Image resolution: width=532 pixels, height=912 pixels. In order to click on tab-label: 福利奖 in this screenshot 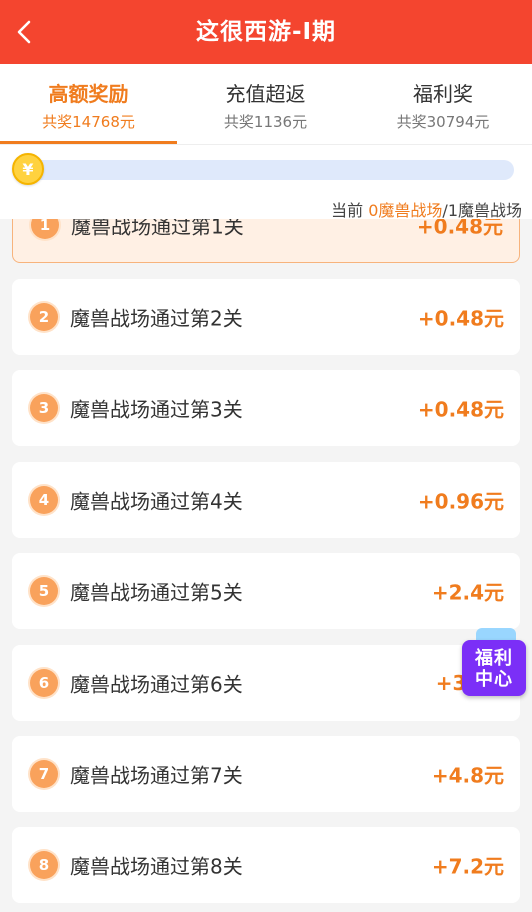, I will do `click(443, 94)`.